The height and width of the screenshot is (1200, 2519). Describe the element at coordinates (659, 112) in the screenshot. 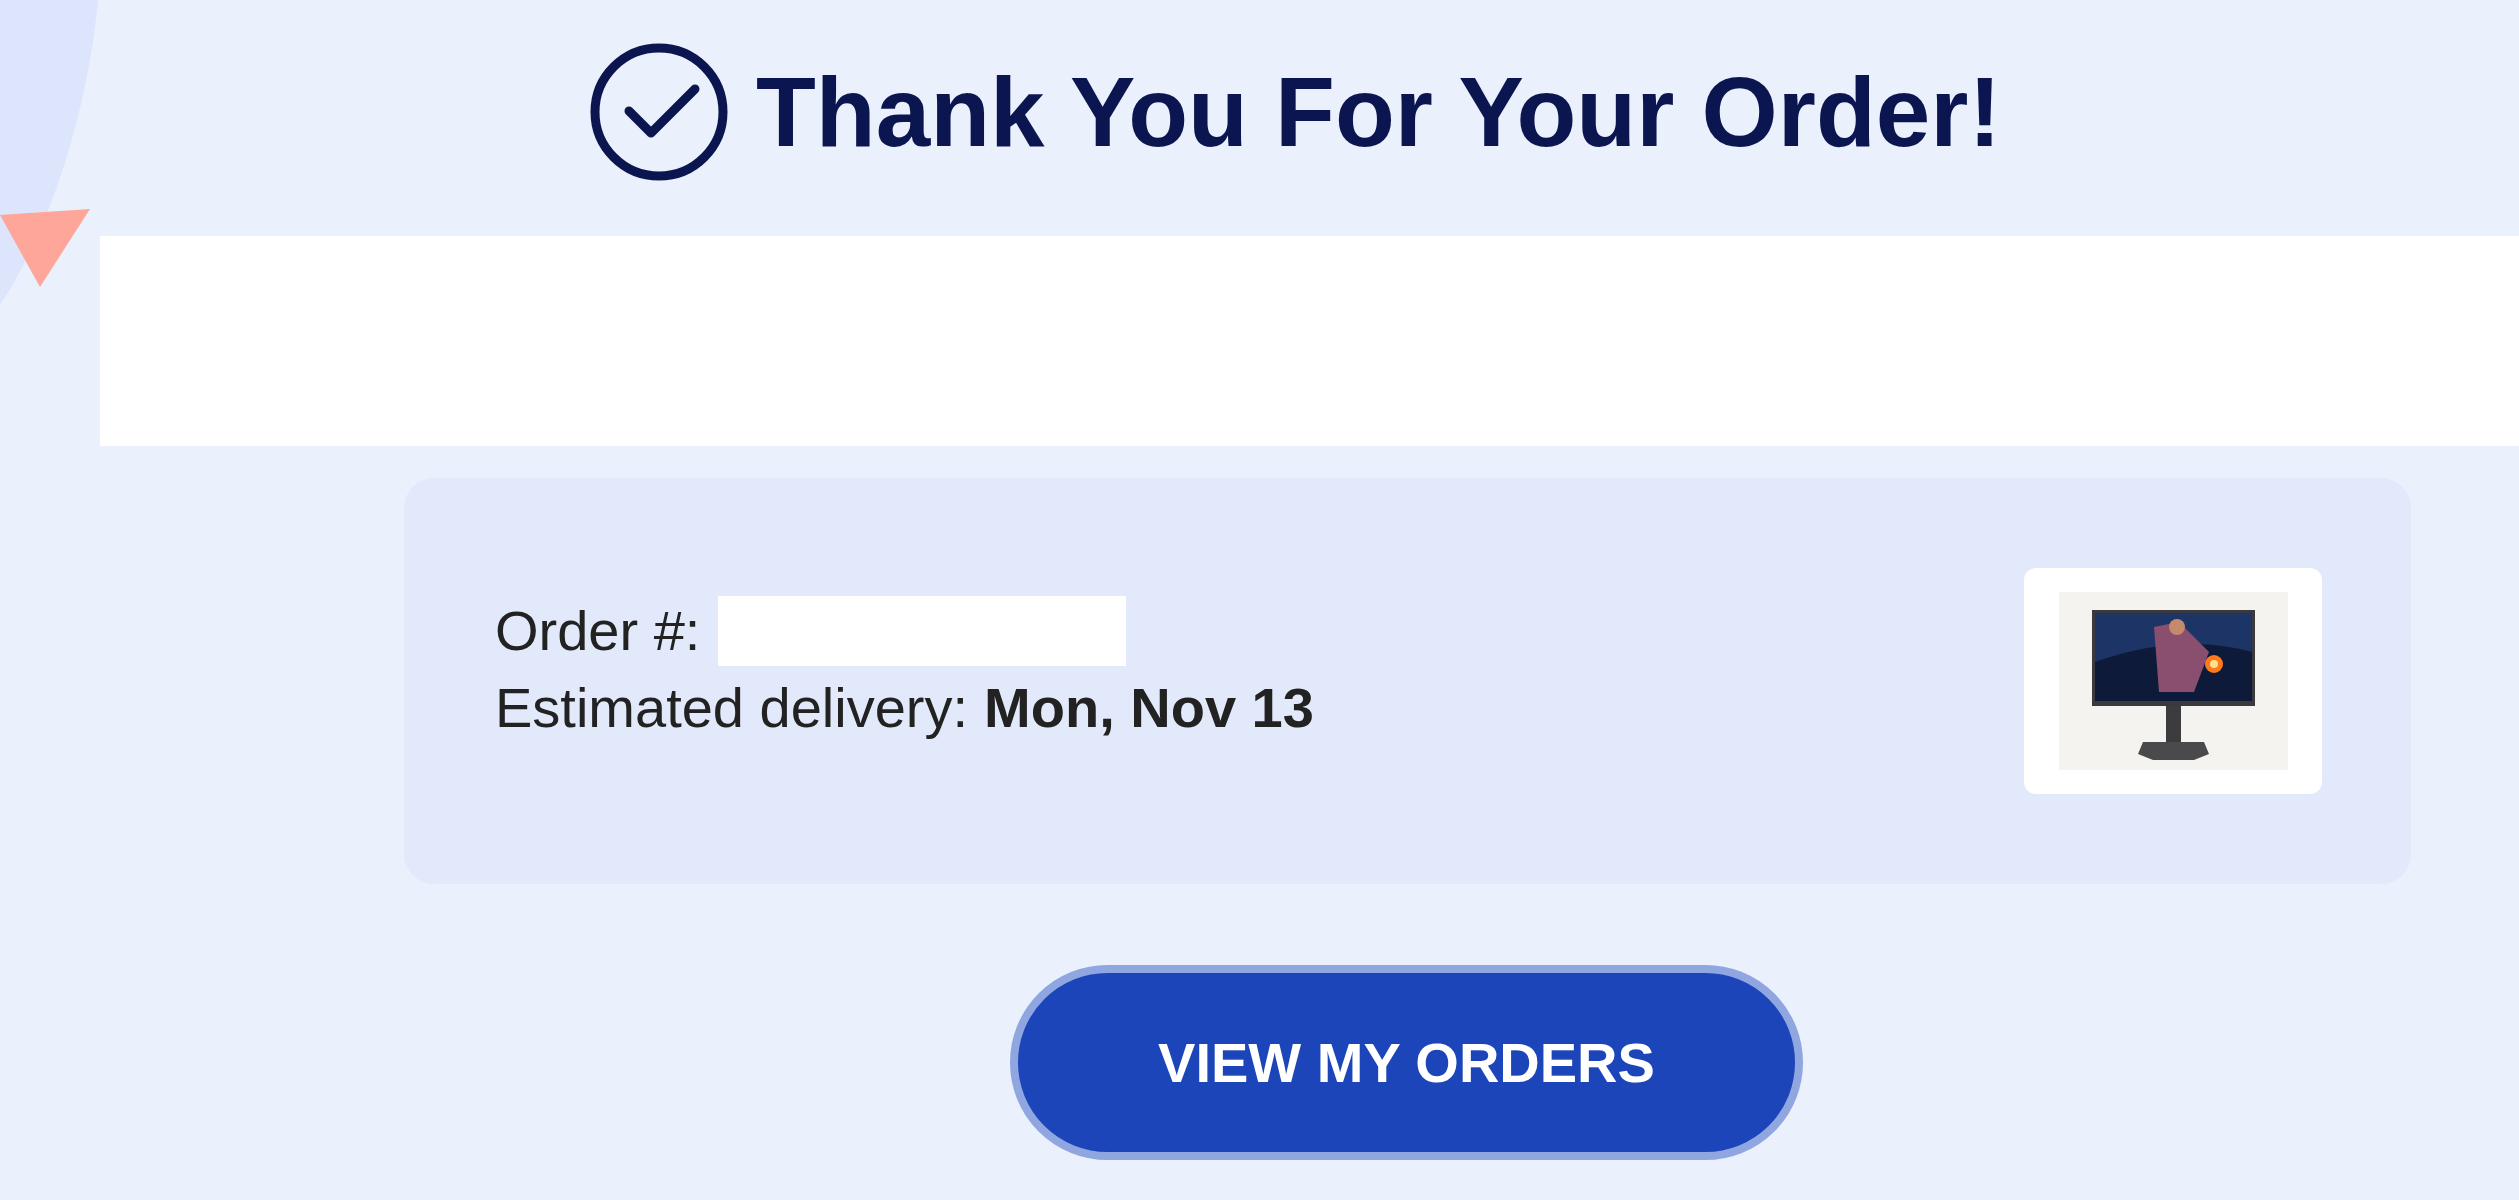

I see `check-circle-icon` at that location.